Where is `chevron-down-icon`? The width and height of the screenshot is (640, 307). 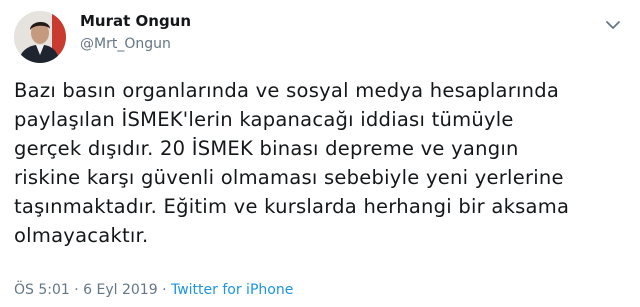
chevron-down-icon is located at coordinates (613, 25).